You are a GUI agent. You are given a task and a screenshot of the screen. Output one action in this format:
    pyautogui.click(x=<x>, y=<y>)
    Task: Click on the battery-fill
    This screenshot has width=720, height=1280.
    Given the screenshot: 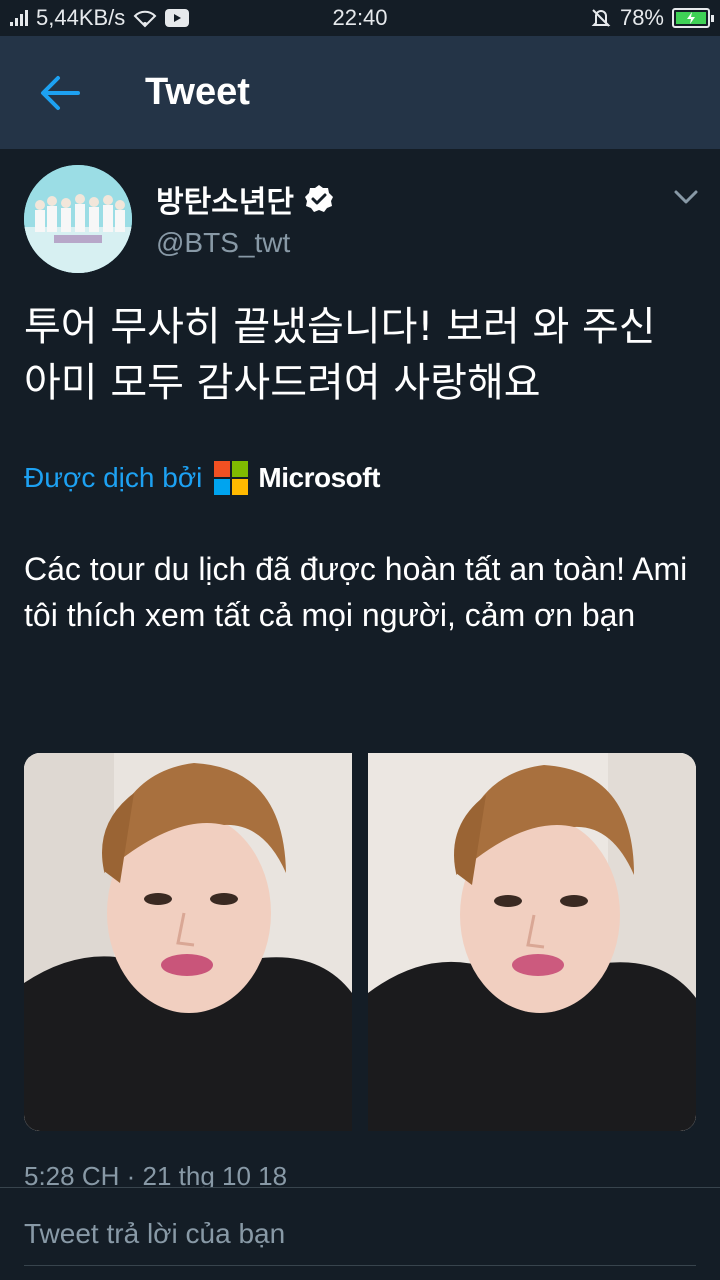 What is the action you would take?
    pyautogui.click(x=691, y=18)
    